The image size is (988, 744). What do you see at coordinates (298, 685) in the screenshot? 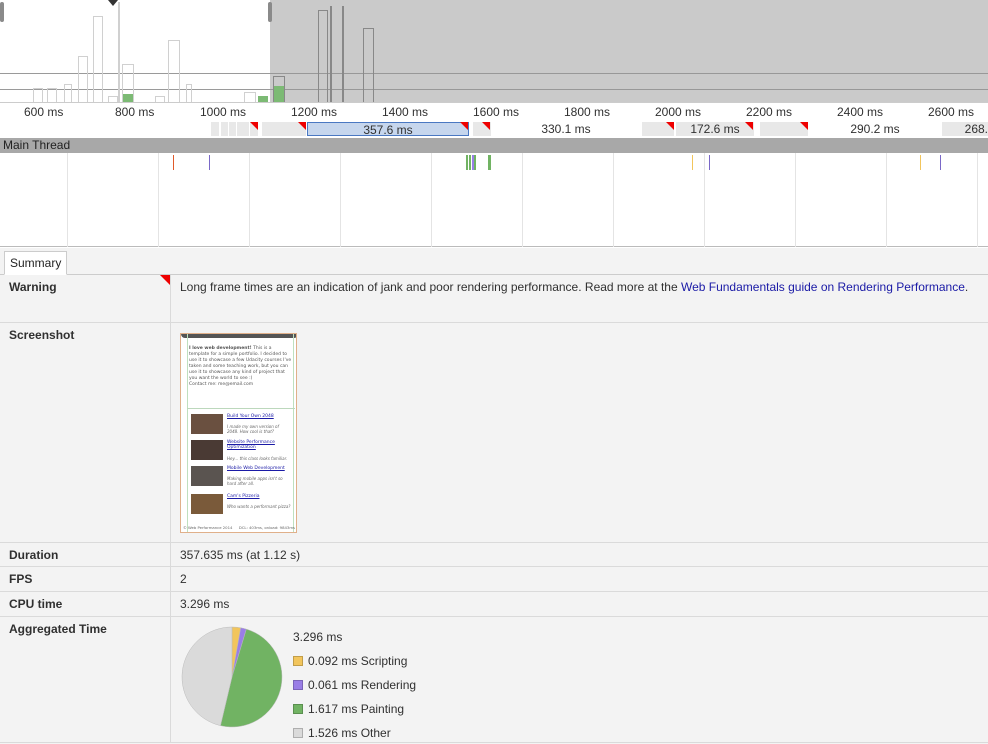
I see `rendering-swatch-icon` at bounding box center [298, 685].